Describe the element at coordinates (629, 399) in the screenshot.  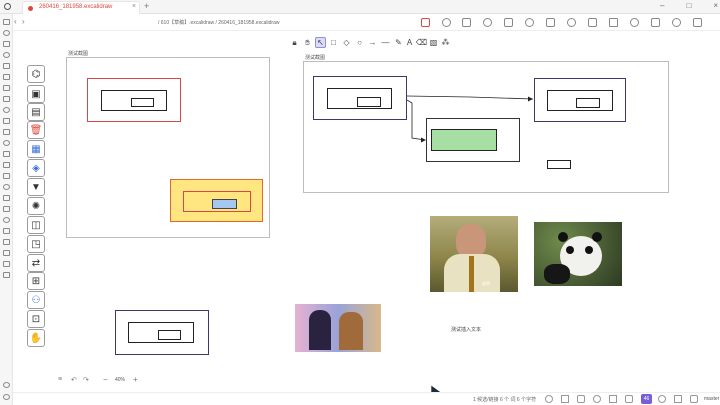
I see `publish-status-icon` at that location.